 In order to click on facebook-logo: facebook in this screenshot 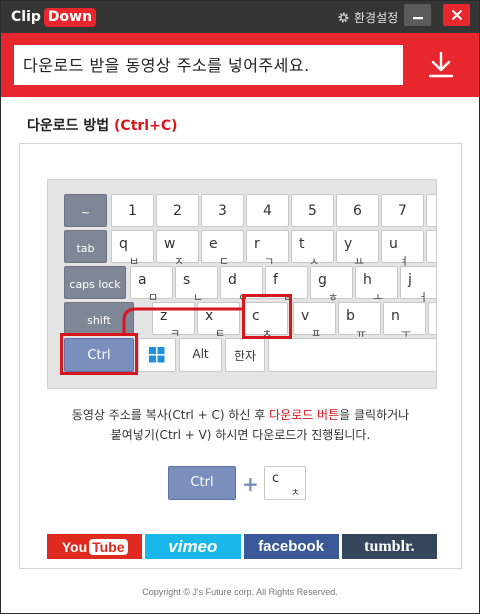, I will do `click(291, 546)`.